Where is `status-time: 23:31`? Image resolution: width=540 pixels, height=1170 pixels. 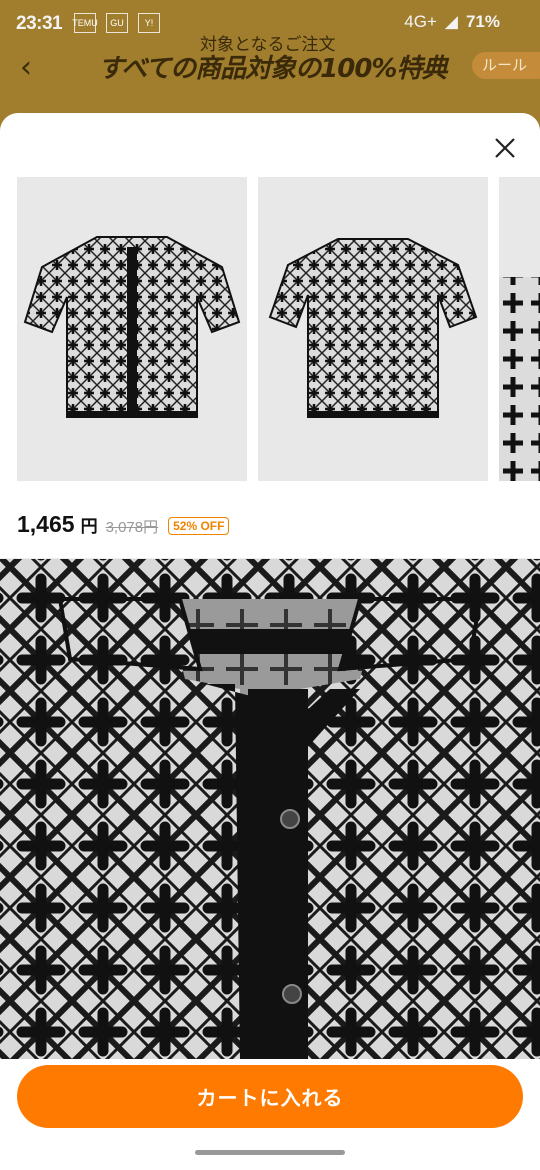
status-time: 23:31 is located at coordinates (39, 23).